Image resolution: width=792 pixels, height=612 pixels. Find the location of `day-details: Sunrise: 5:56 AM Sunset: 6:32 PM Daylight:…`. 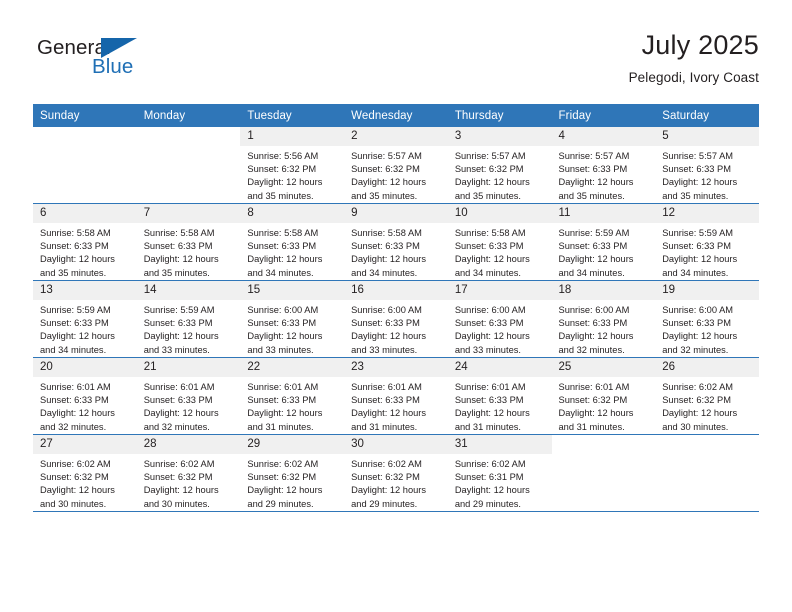

day-details: Sunrise: 5:56 AM Sunset: 6:32 PM Daylight:… is located at coordinates (292, 174).